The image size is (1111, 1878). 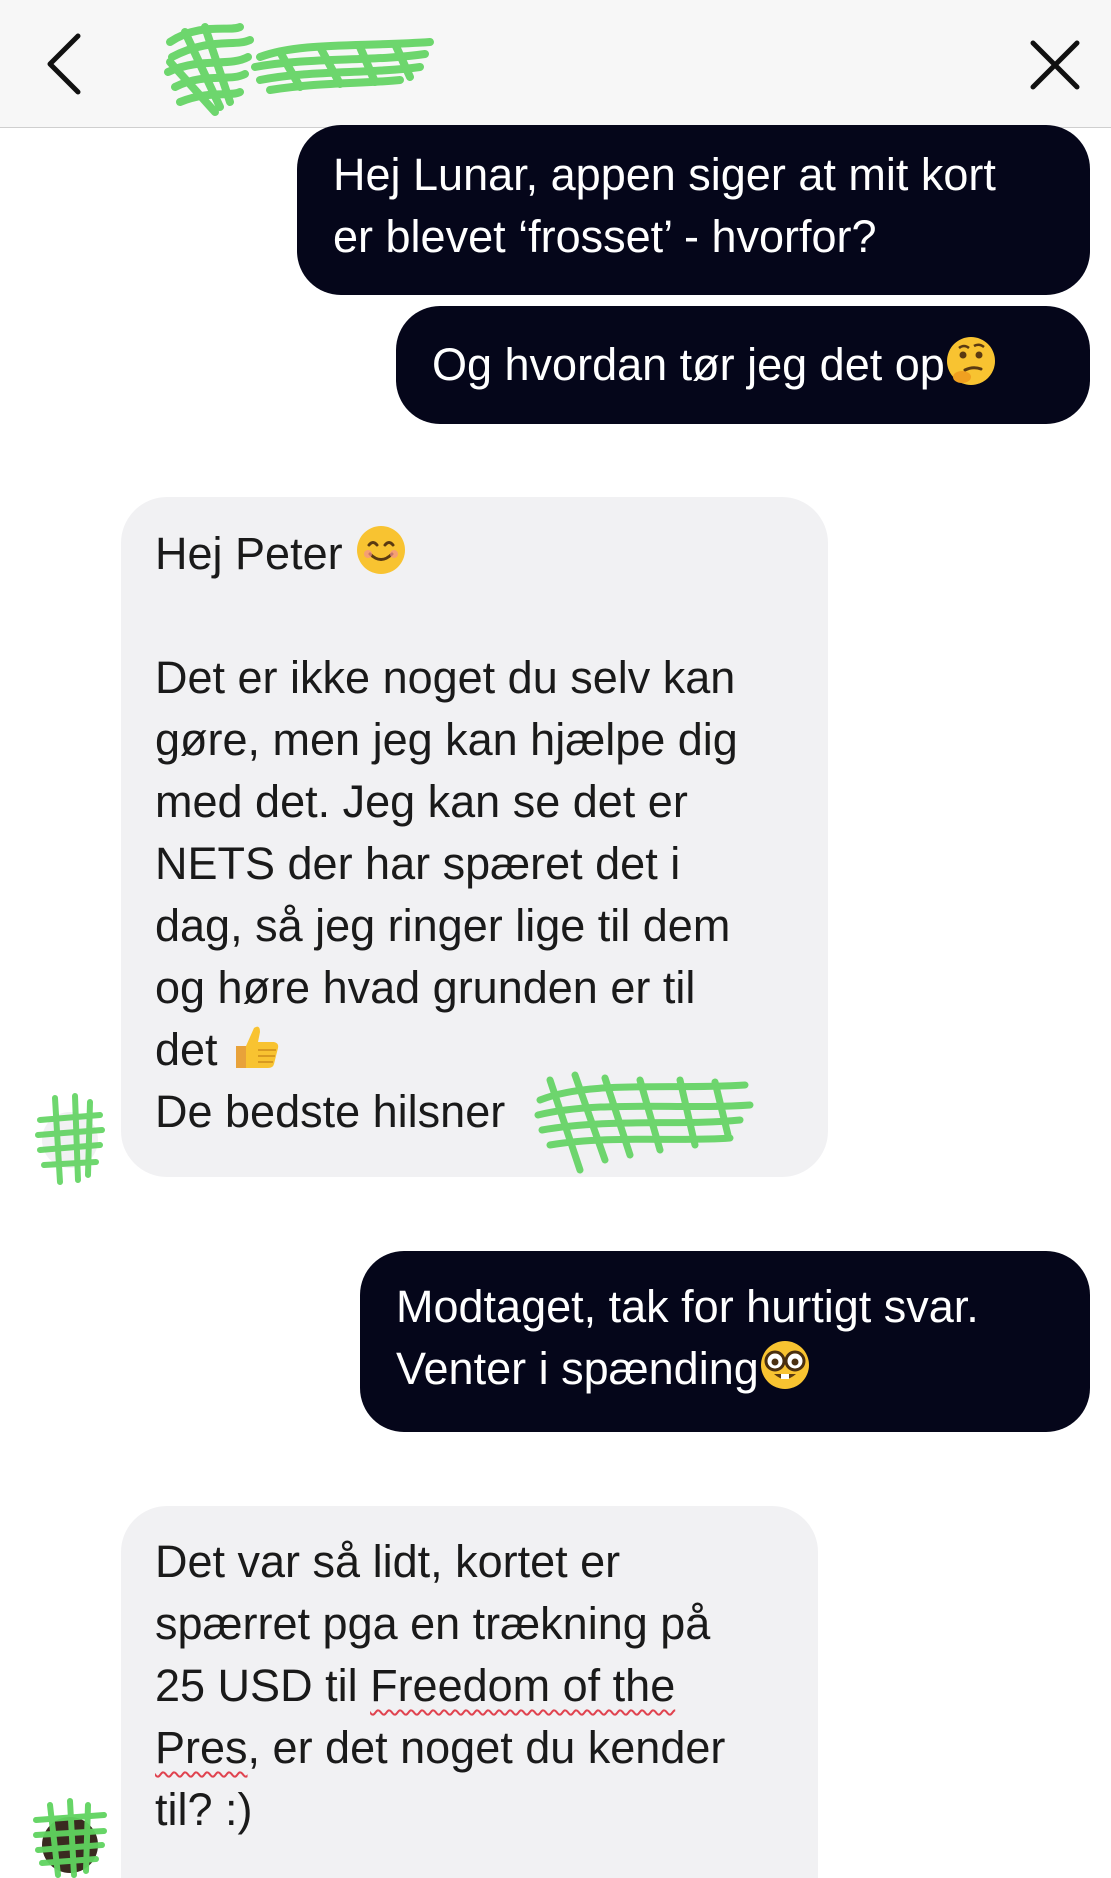 What do you see at coordinates (523, 1685) in the screenshot?
I see `spellcheck-underlined-text: Freedom of the` at bounding box center [523, 1685].